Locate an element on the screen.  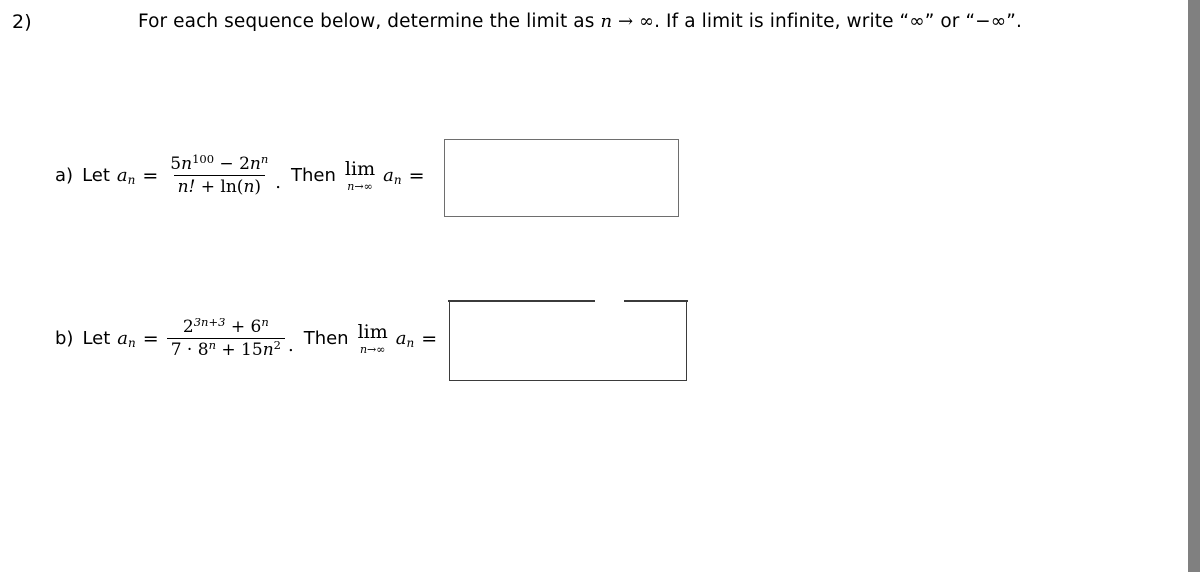
answer-input-part-a is located at coordinates (561, 178).